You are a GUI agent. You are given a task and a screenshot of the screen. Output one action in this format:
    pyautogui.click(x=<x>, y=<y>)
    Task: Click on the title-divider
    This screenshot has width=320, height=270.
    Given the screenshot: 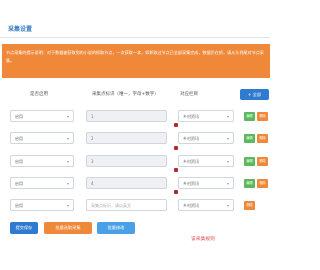 What is the action you would take?
    pyautogui.click(x=135, y=37)
    